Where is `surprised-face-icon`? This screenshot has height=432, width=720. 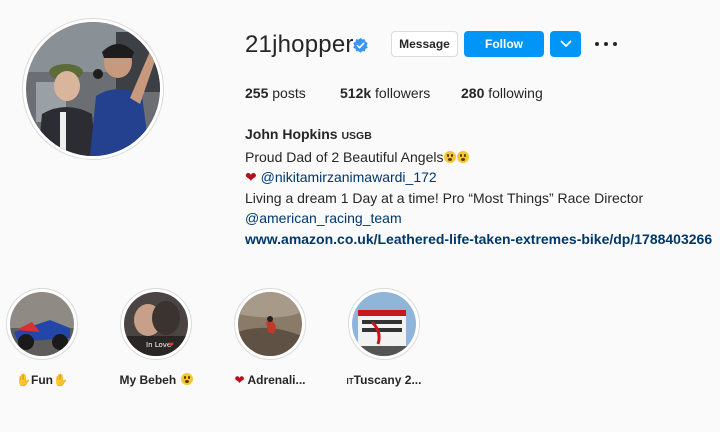
surprised-face-icon is located at coordinates (186, 379).